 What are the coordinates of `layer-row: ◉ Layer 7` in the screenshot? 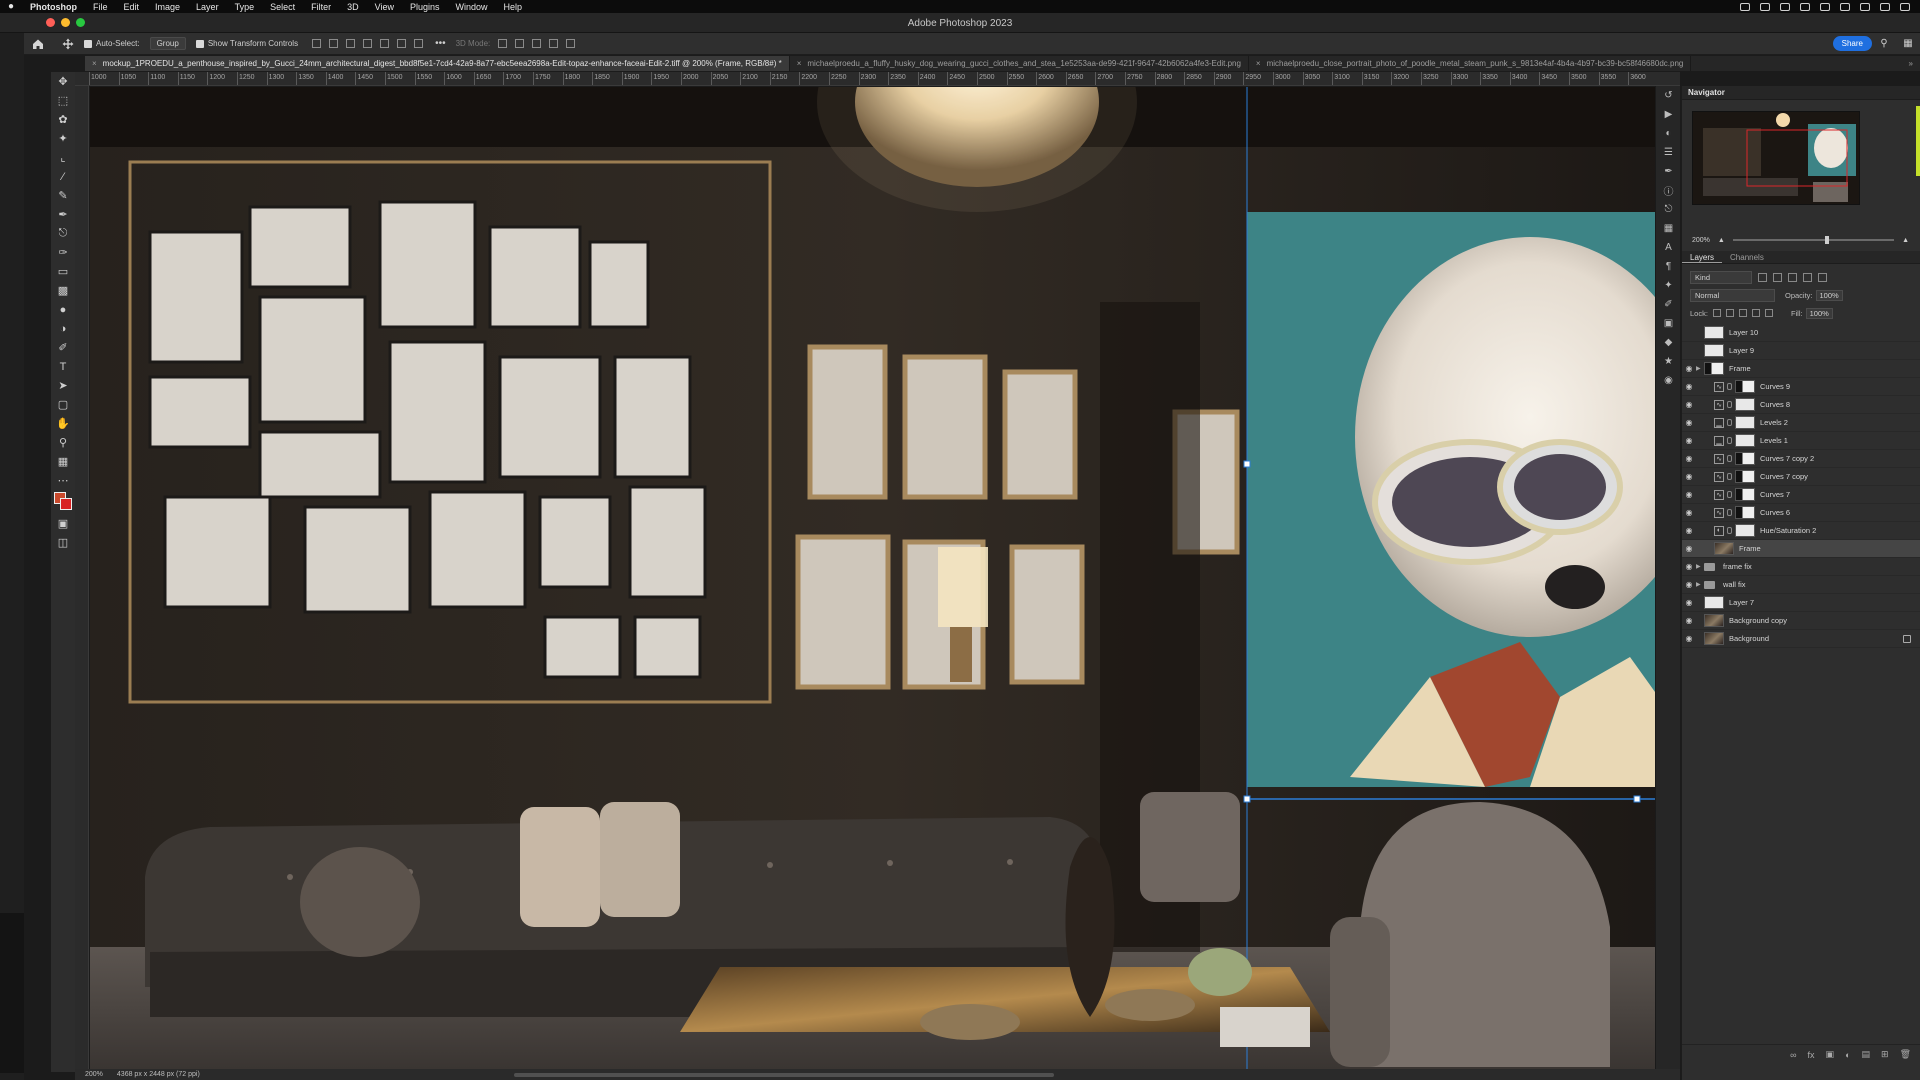 It's located at (1801, 603).